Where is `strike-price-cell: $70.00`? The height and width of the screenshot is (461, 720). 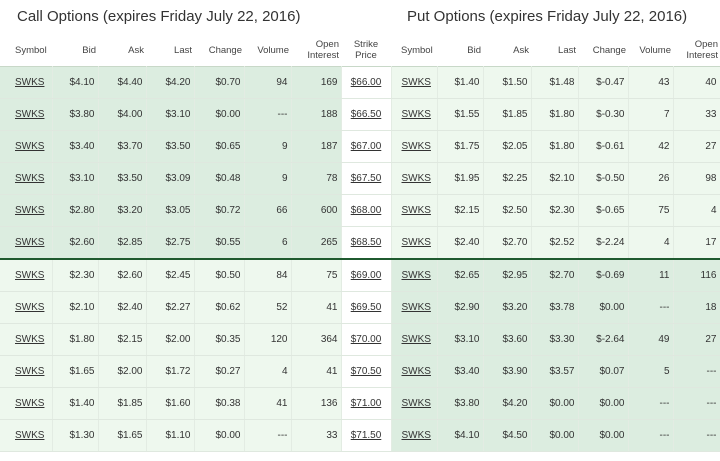
strike-price-cell: $70.00 is located at coordinates (366, 339).